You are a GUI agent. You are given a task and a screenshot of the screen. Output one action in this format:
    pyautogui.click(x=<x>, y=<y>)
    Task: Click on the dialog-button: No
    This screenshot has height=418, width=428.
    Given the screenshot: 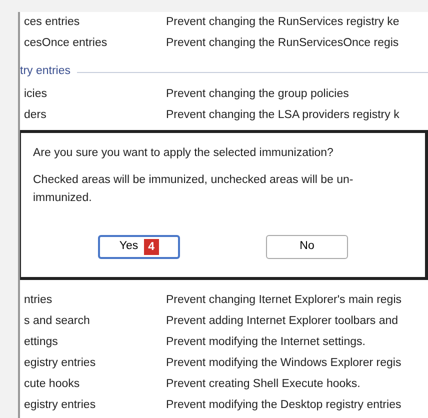 What is the action you would take?
    pyautogui.click(x=307, y=246)
    